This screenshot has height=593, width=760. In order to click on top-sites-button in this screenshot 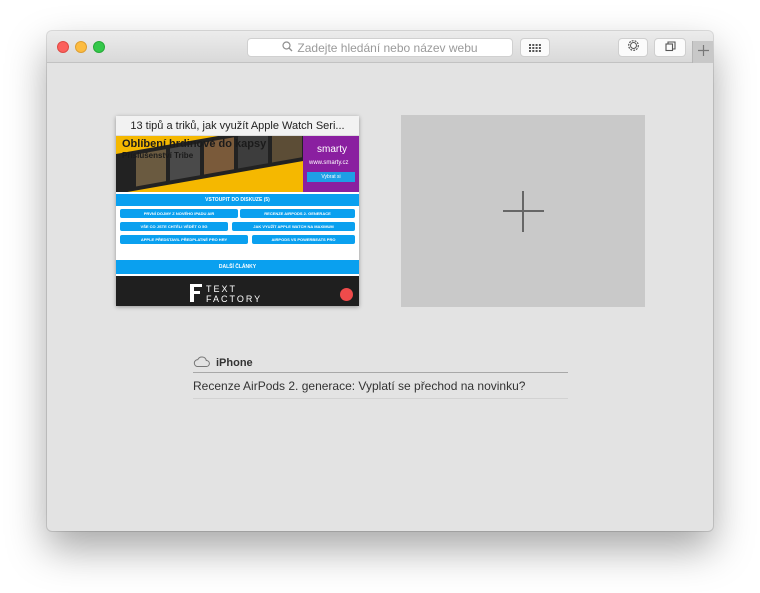, I will do `click(535, 47)`.